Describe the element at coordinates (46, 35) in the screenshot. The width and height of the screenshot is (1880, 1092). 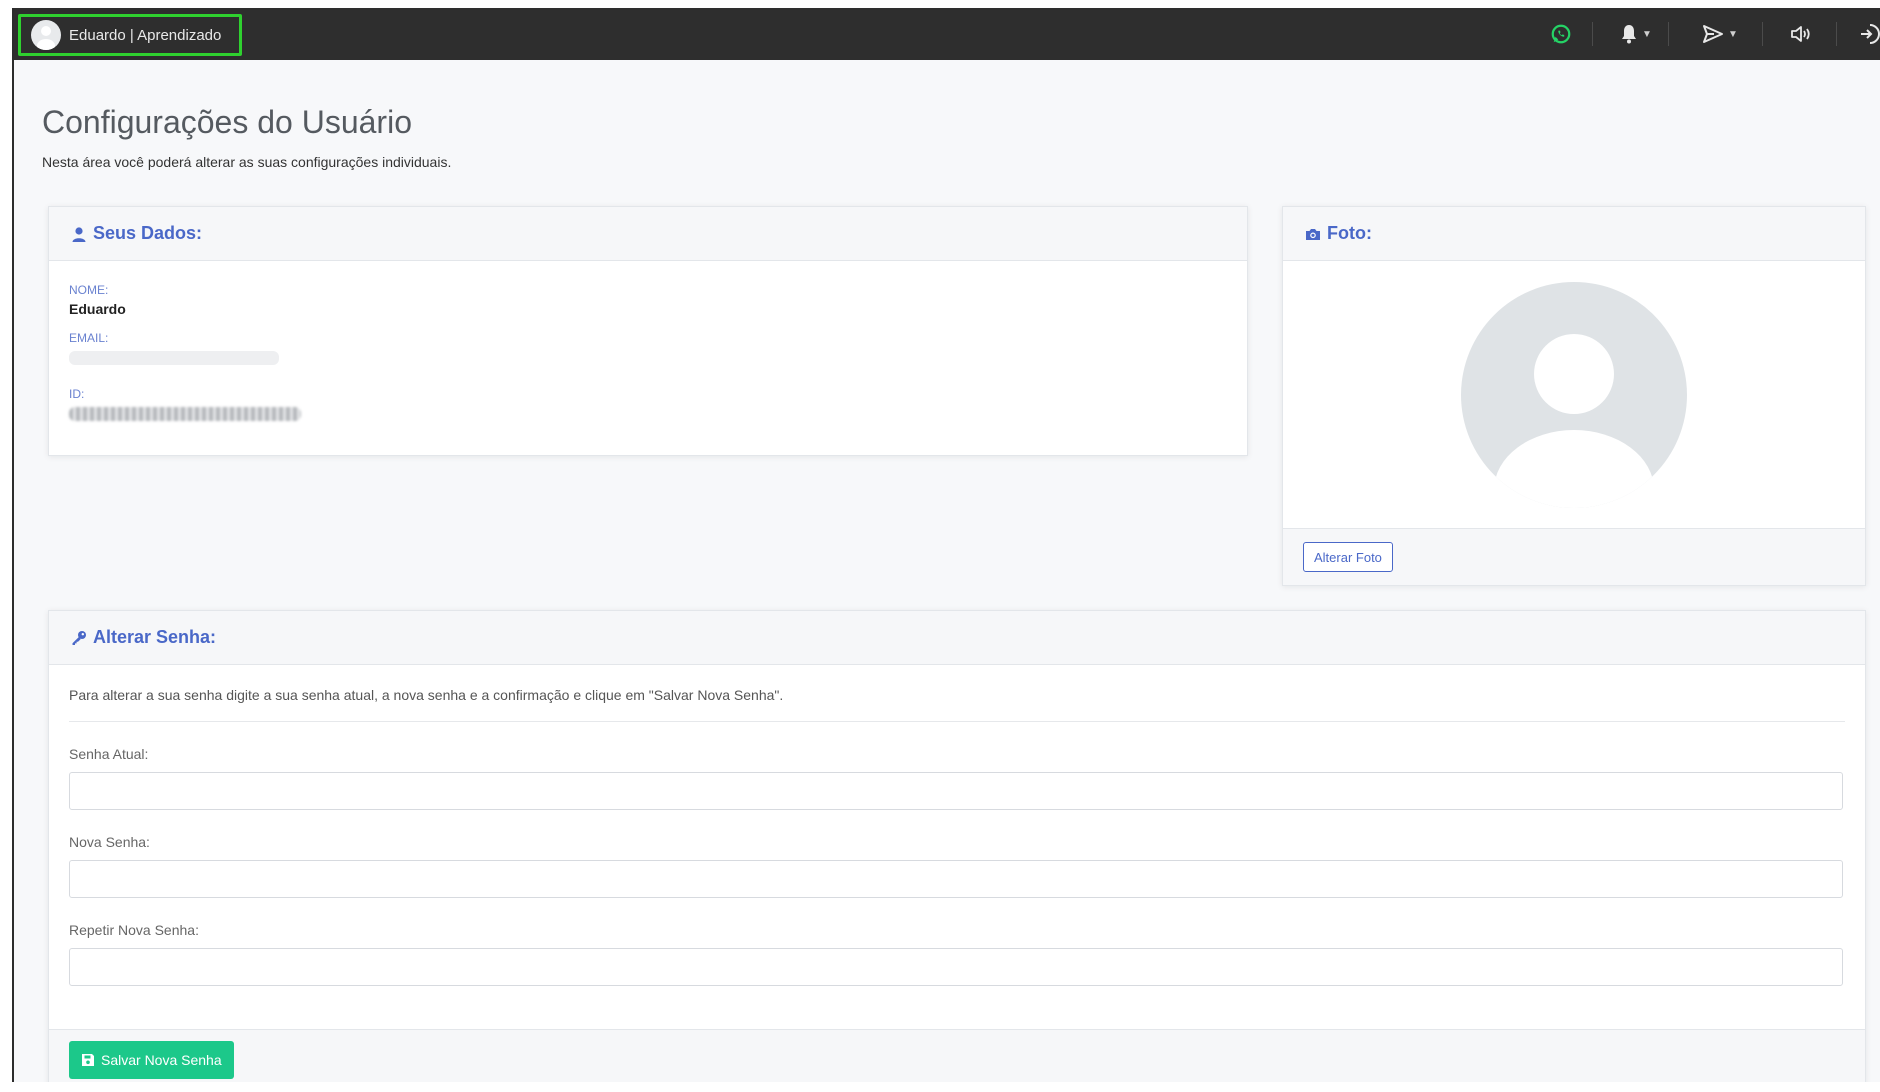
I see `user-avatar` at that location.